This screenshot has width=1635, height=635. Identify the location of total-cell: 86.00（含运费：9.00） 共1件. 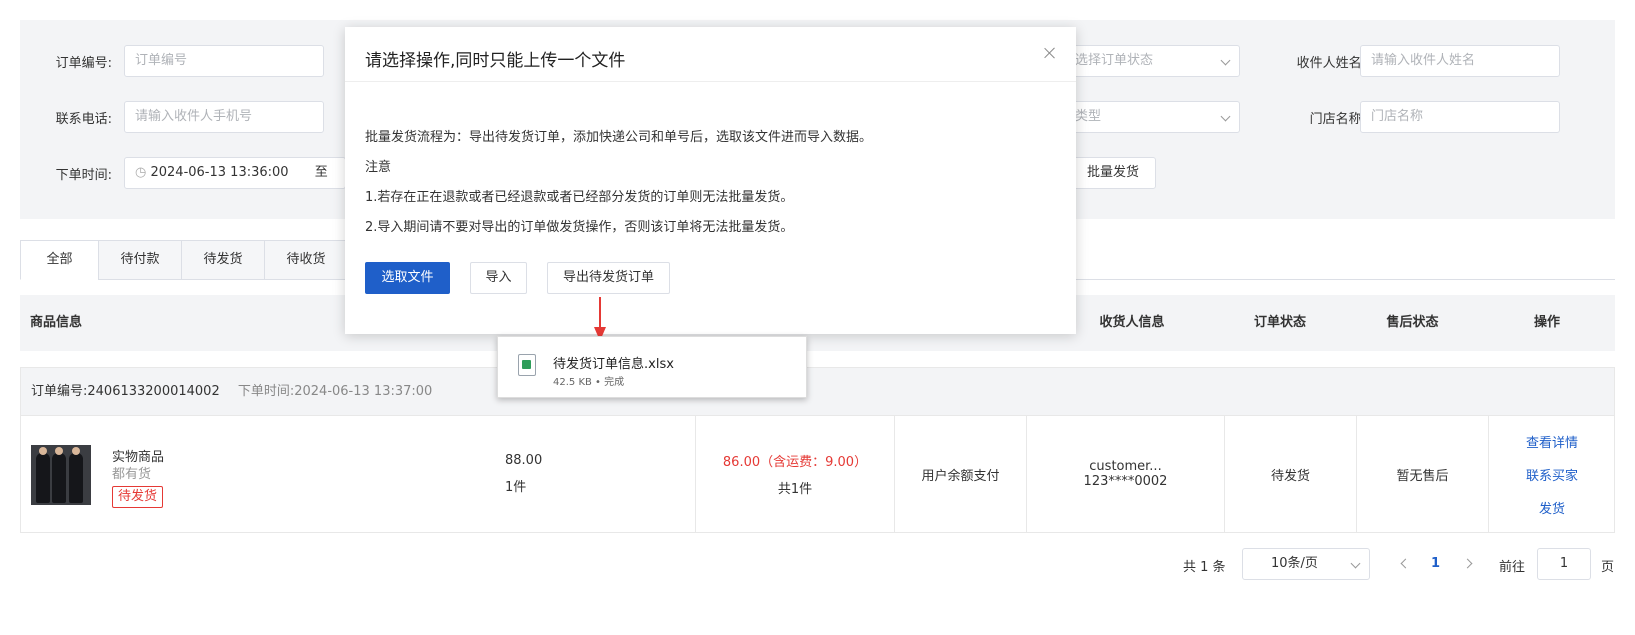
(794, 474).